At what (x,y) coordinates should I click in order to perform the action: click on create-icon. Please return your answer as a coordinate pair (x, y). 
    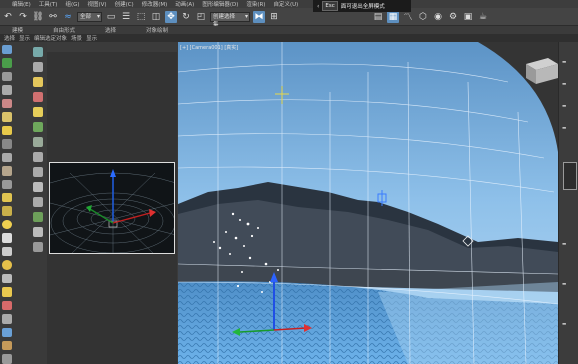
    Looking at the image, I should click on (7, 50).